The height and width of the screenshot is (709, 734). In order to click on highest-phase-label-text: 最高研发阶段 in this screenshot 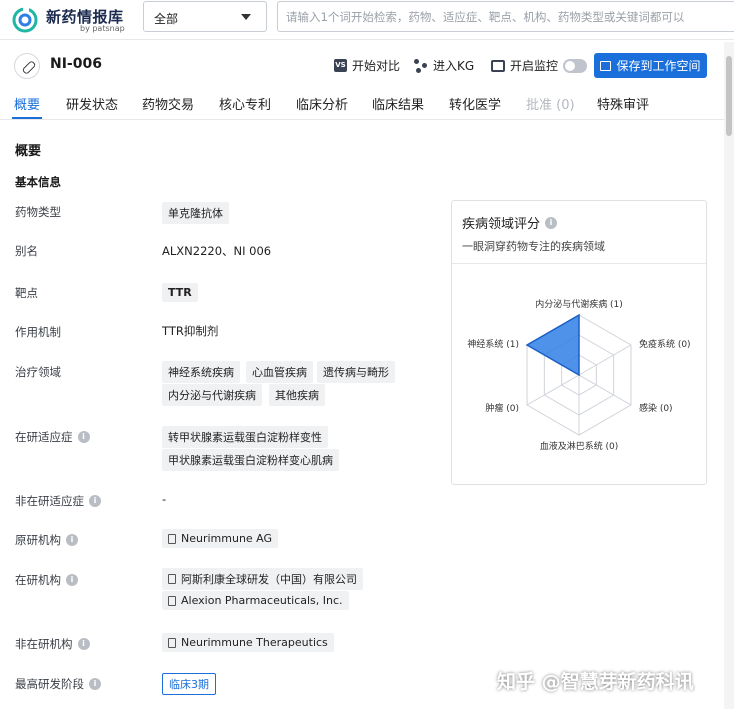, I will do `click(49, 684)`.